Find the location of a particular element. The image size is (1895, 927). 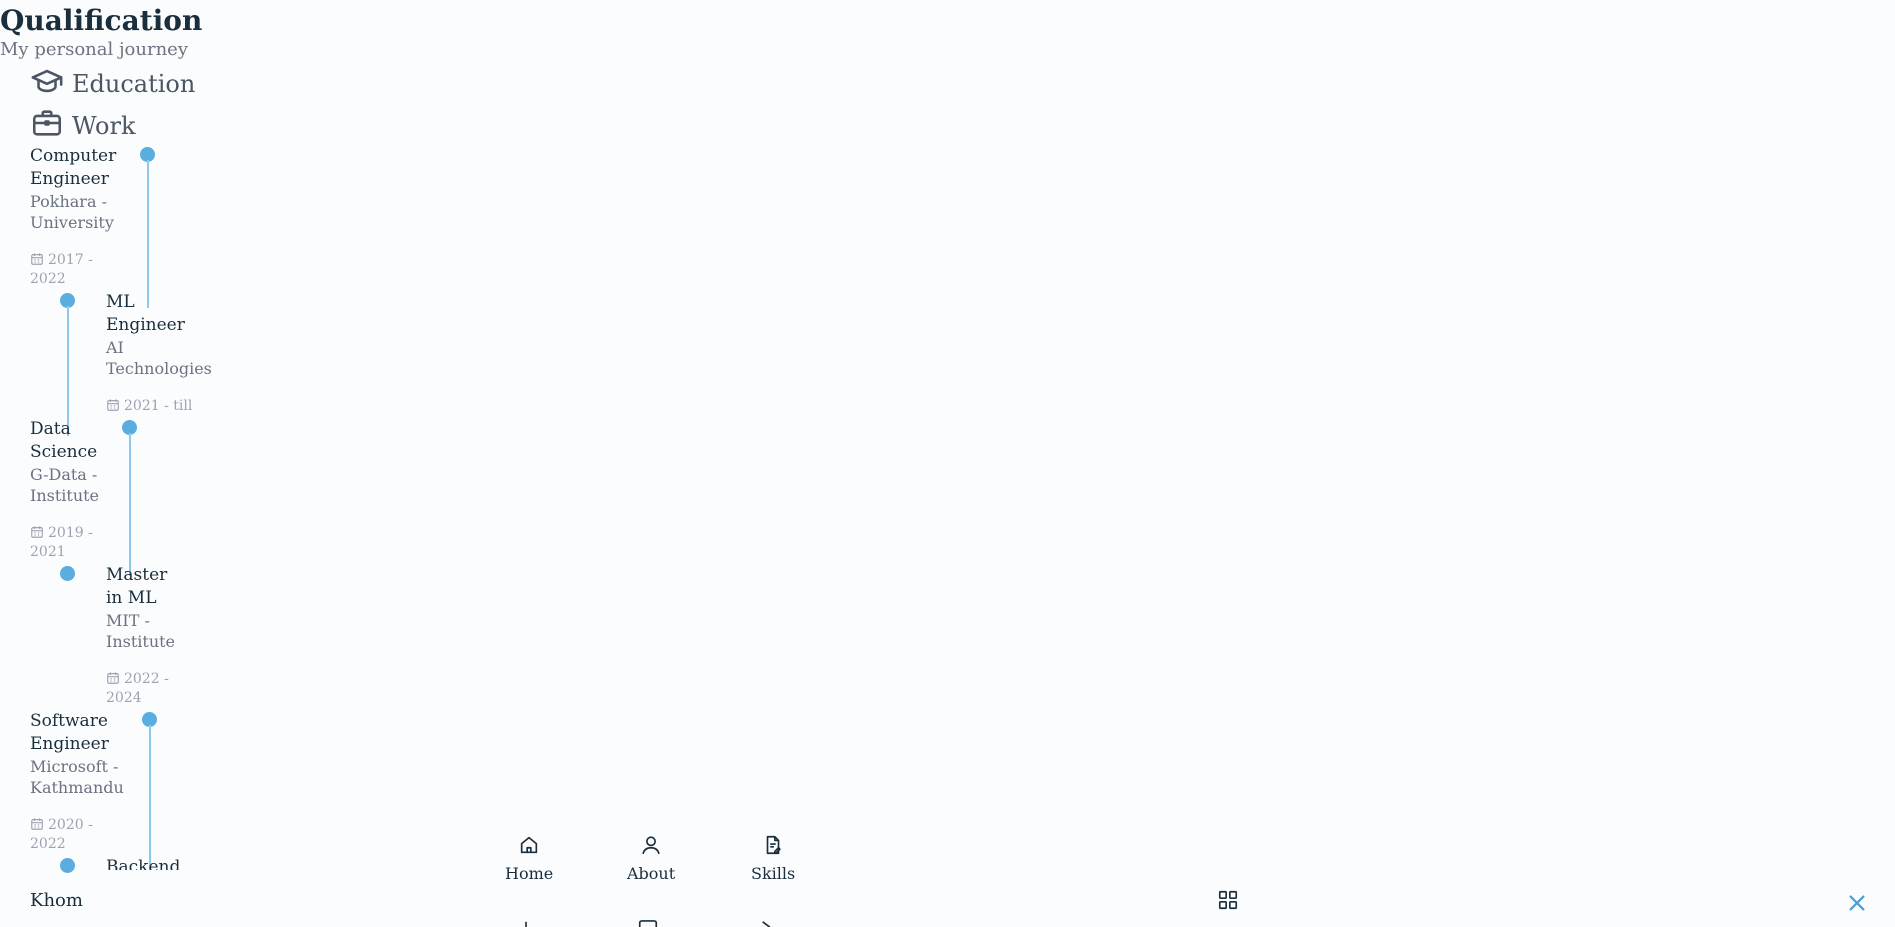

entry-date: 2021 - till is located at coordinates (154, 406).